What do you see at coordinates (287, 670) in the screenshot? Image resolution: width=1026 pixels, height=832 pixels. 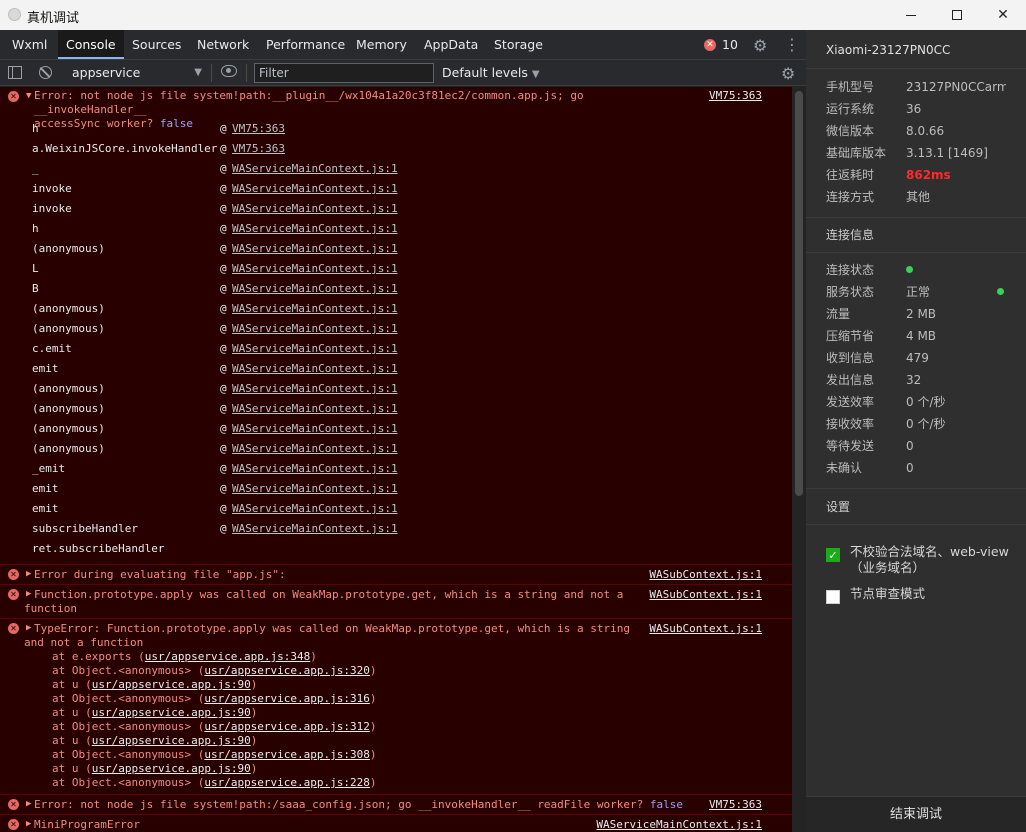 I see `stack-line-link: usr/appservice.app.js:320` at bounding box center [287, 670].